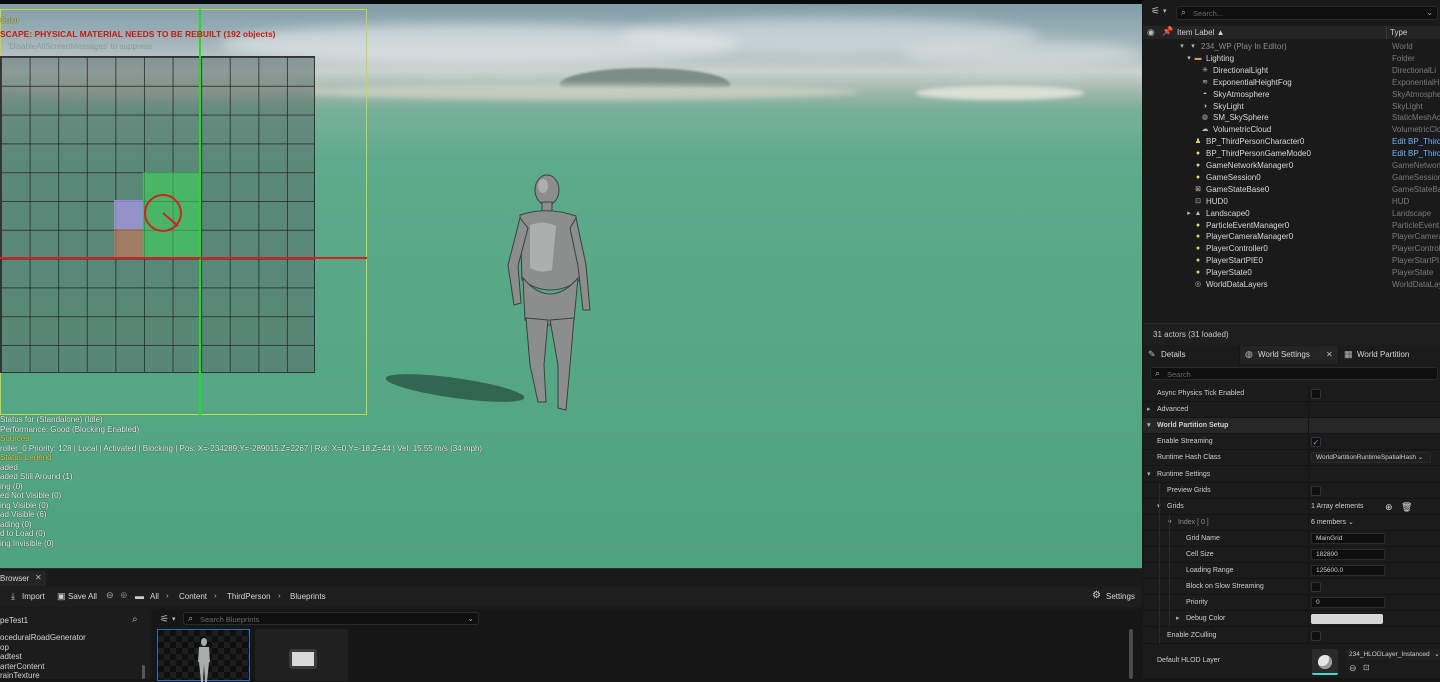  I want to click on save-all-button: Save All, so click(82, 596).